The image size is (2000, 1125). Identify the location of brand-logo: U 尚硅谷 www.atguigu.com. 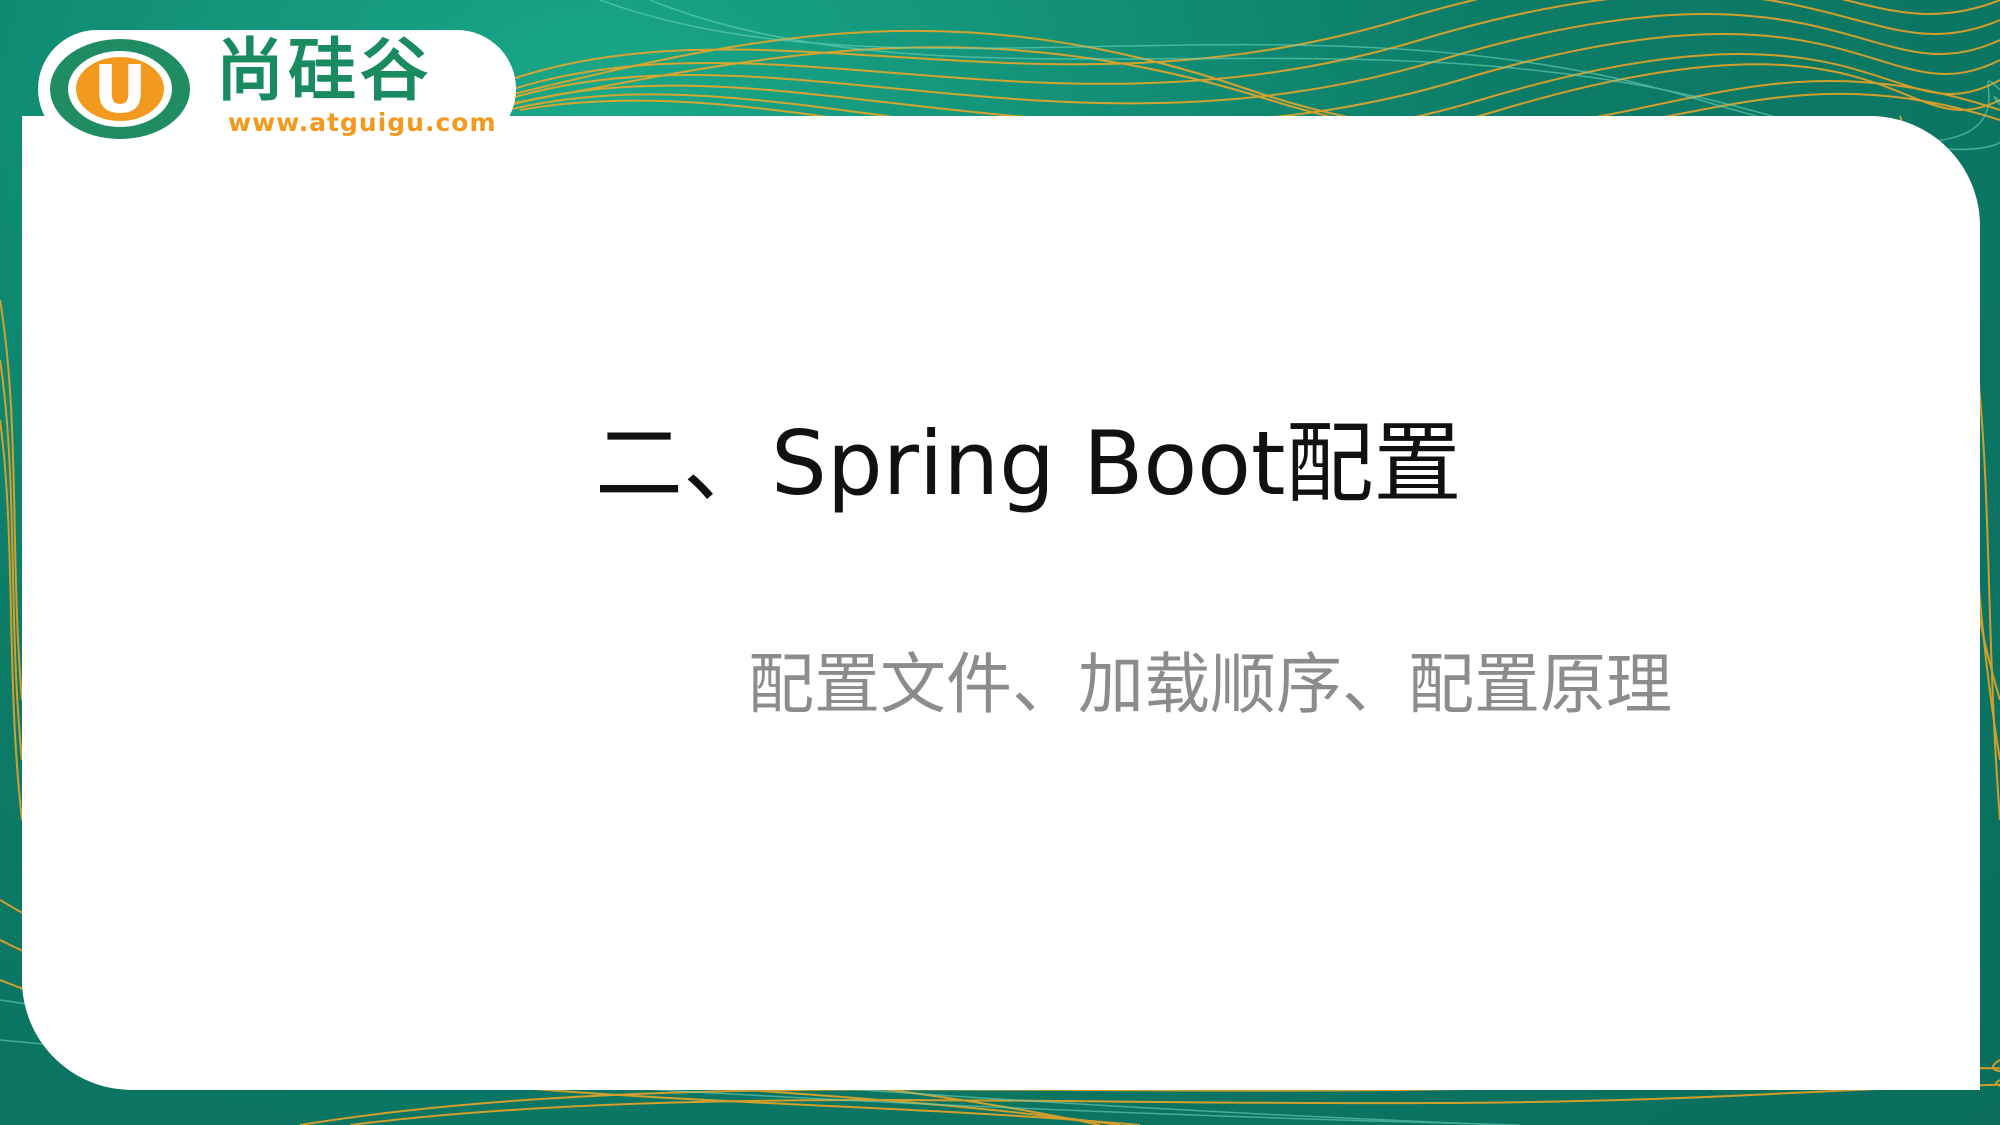
(277, 89).